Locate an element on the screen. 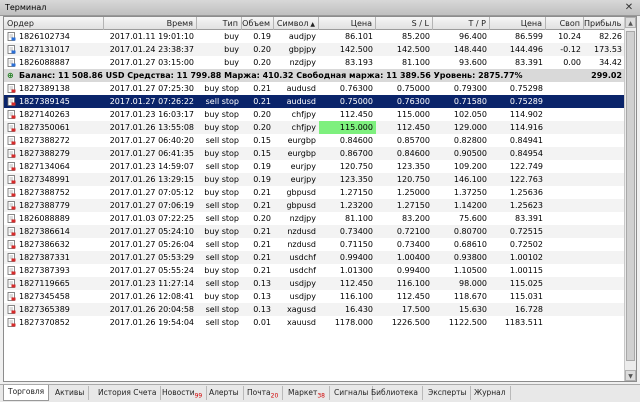  cell-sl: 0.72100 is located at coordinates (413, 231).